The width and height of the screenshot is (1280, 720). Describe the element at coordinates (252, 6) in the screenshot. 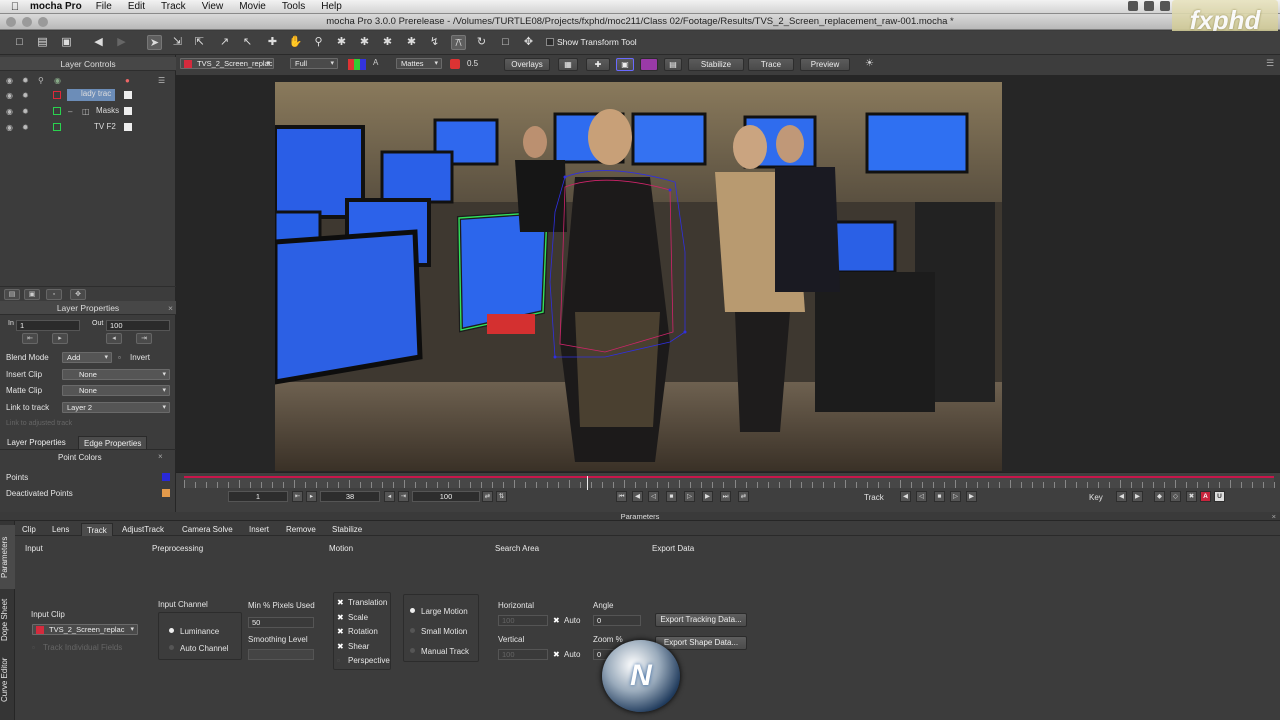

I see `menu-movie: Movie` at that location.